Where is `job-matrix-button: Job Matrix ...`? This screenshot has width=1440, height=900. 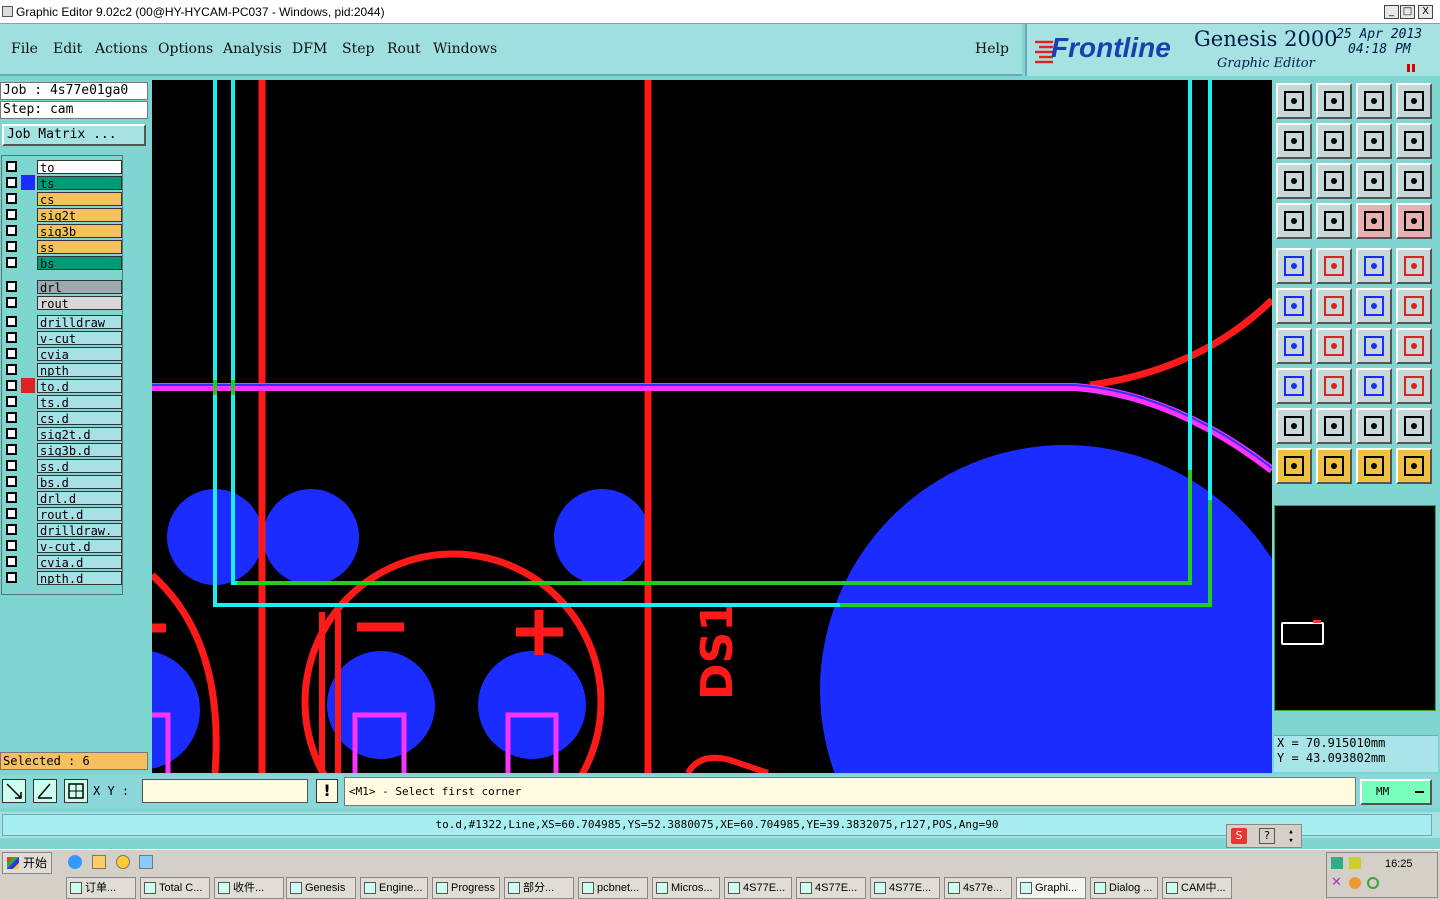 job-matrix-button: Job Matrix ... is located at coordinates (74, 135).